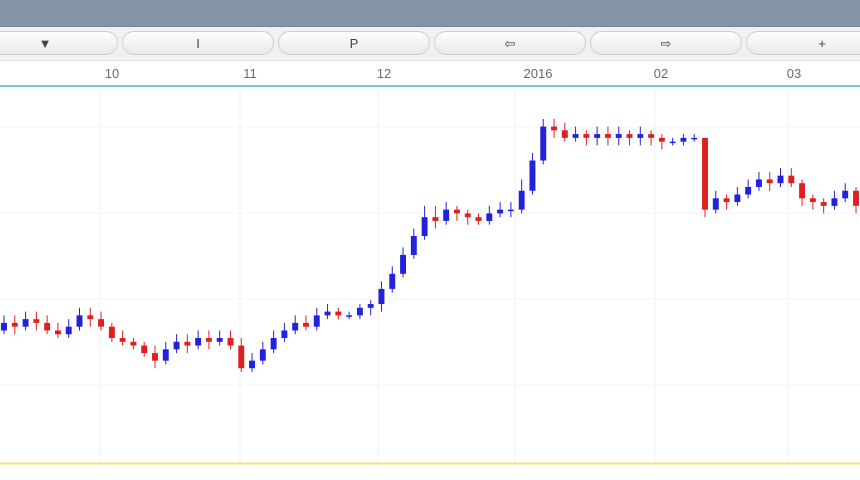 The width and height of the screenshot is (860, 480). I want to click on scroll-right-button: ⇨, so click(666, 43).